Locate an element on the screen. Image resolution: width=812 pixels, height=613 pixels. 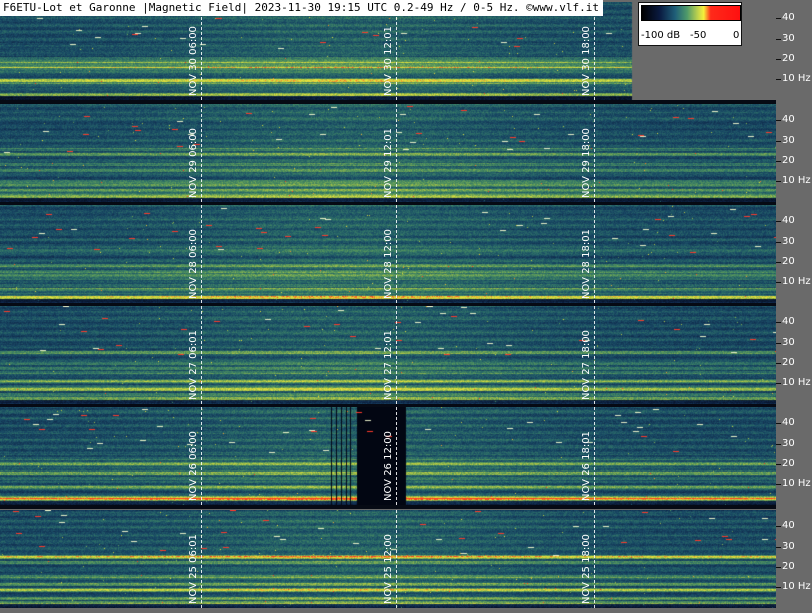
colorbar-mid-label: -50 is located at coordinates (698, 35).